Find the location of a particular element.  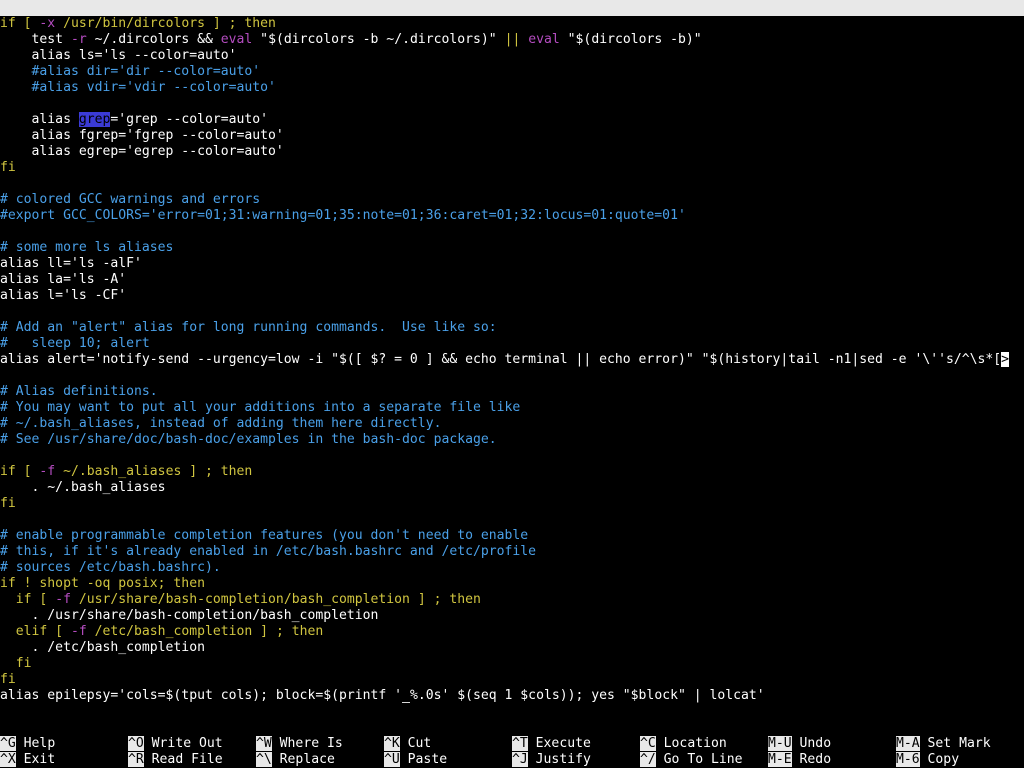

shortcut-label: Paste is located at coordinates (423, 759).